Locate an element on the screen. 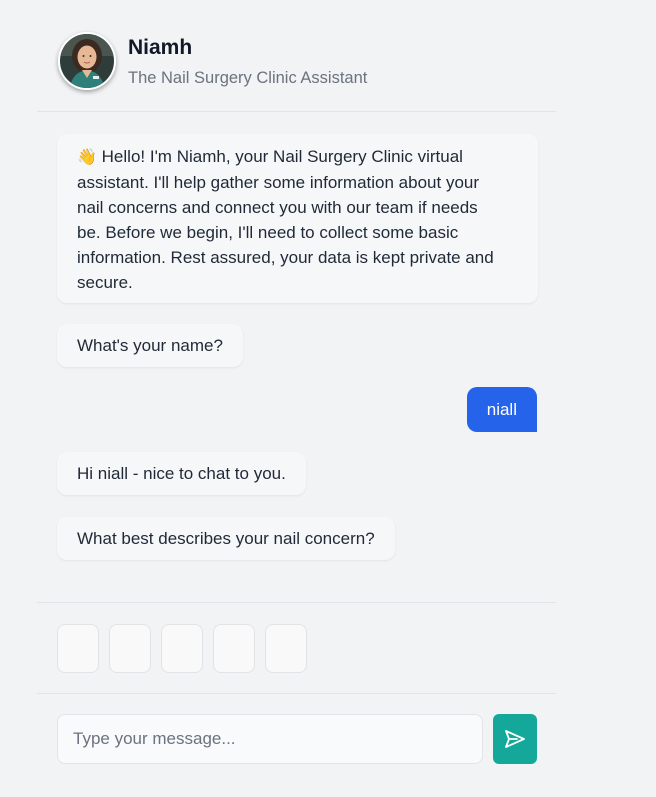  intro-line: secure. is located at coordinates (105, 282).